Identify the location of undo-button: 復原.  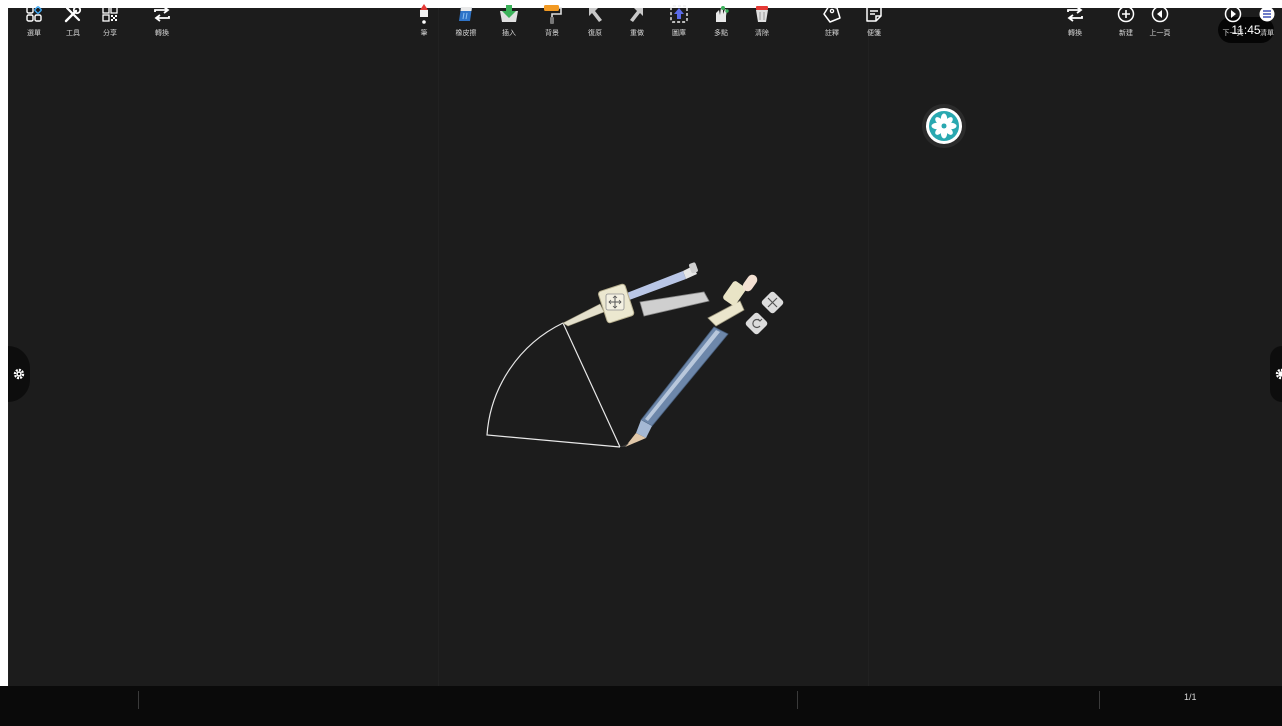
(595, 21).